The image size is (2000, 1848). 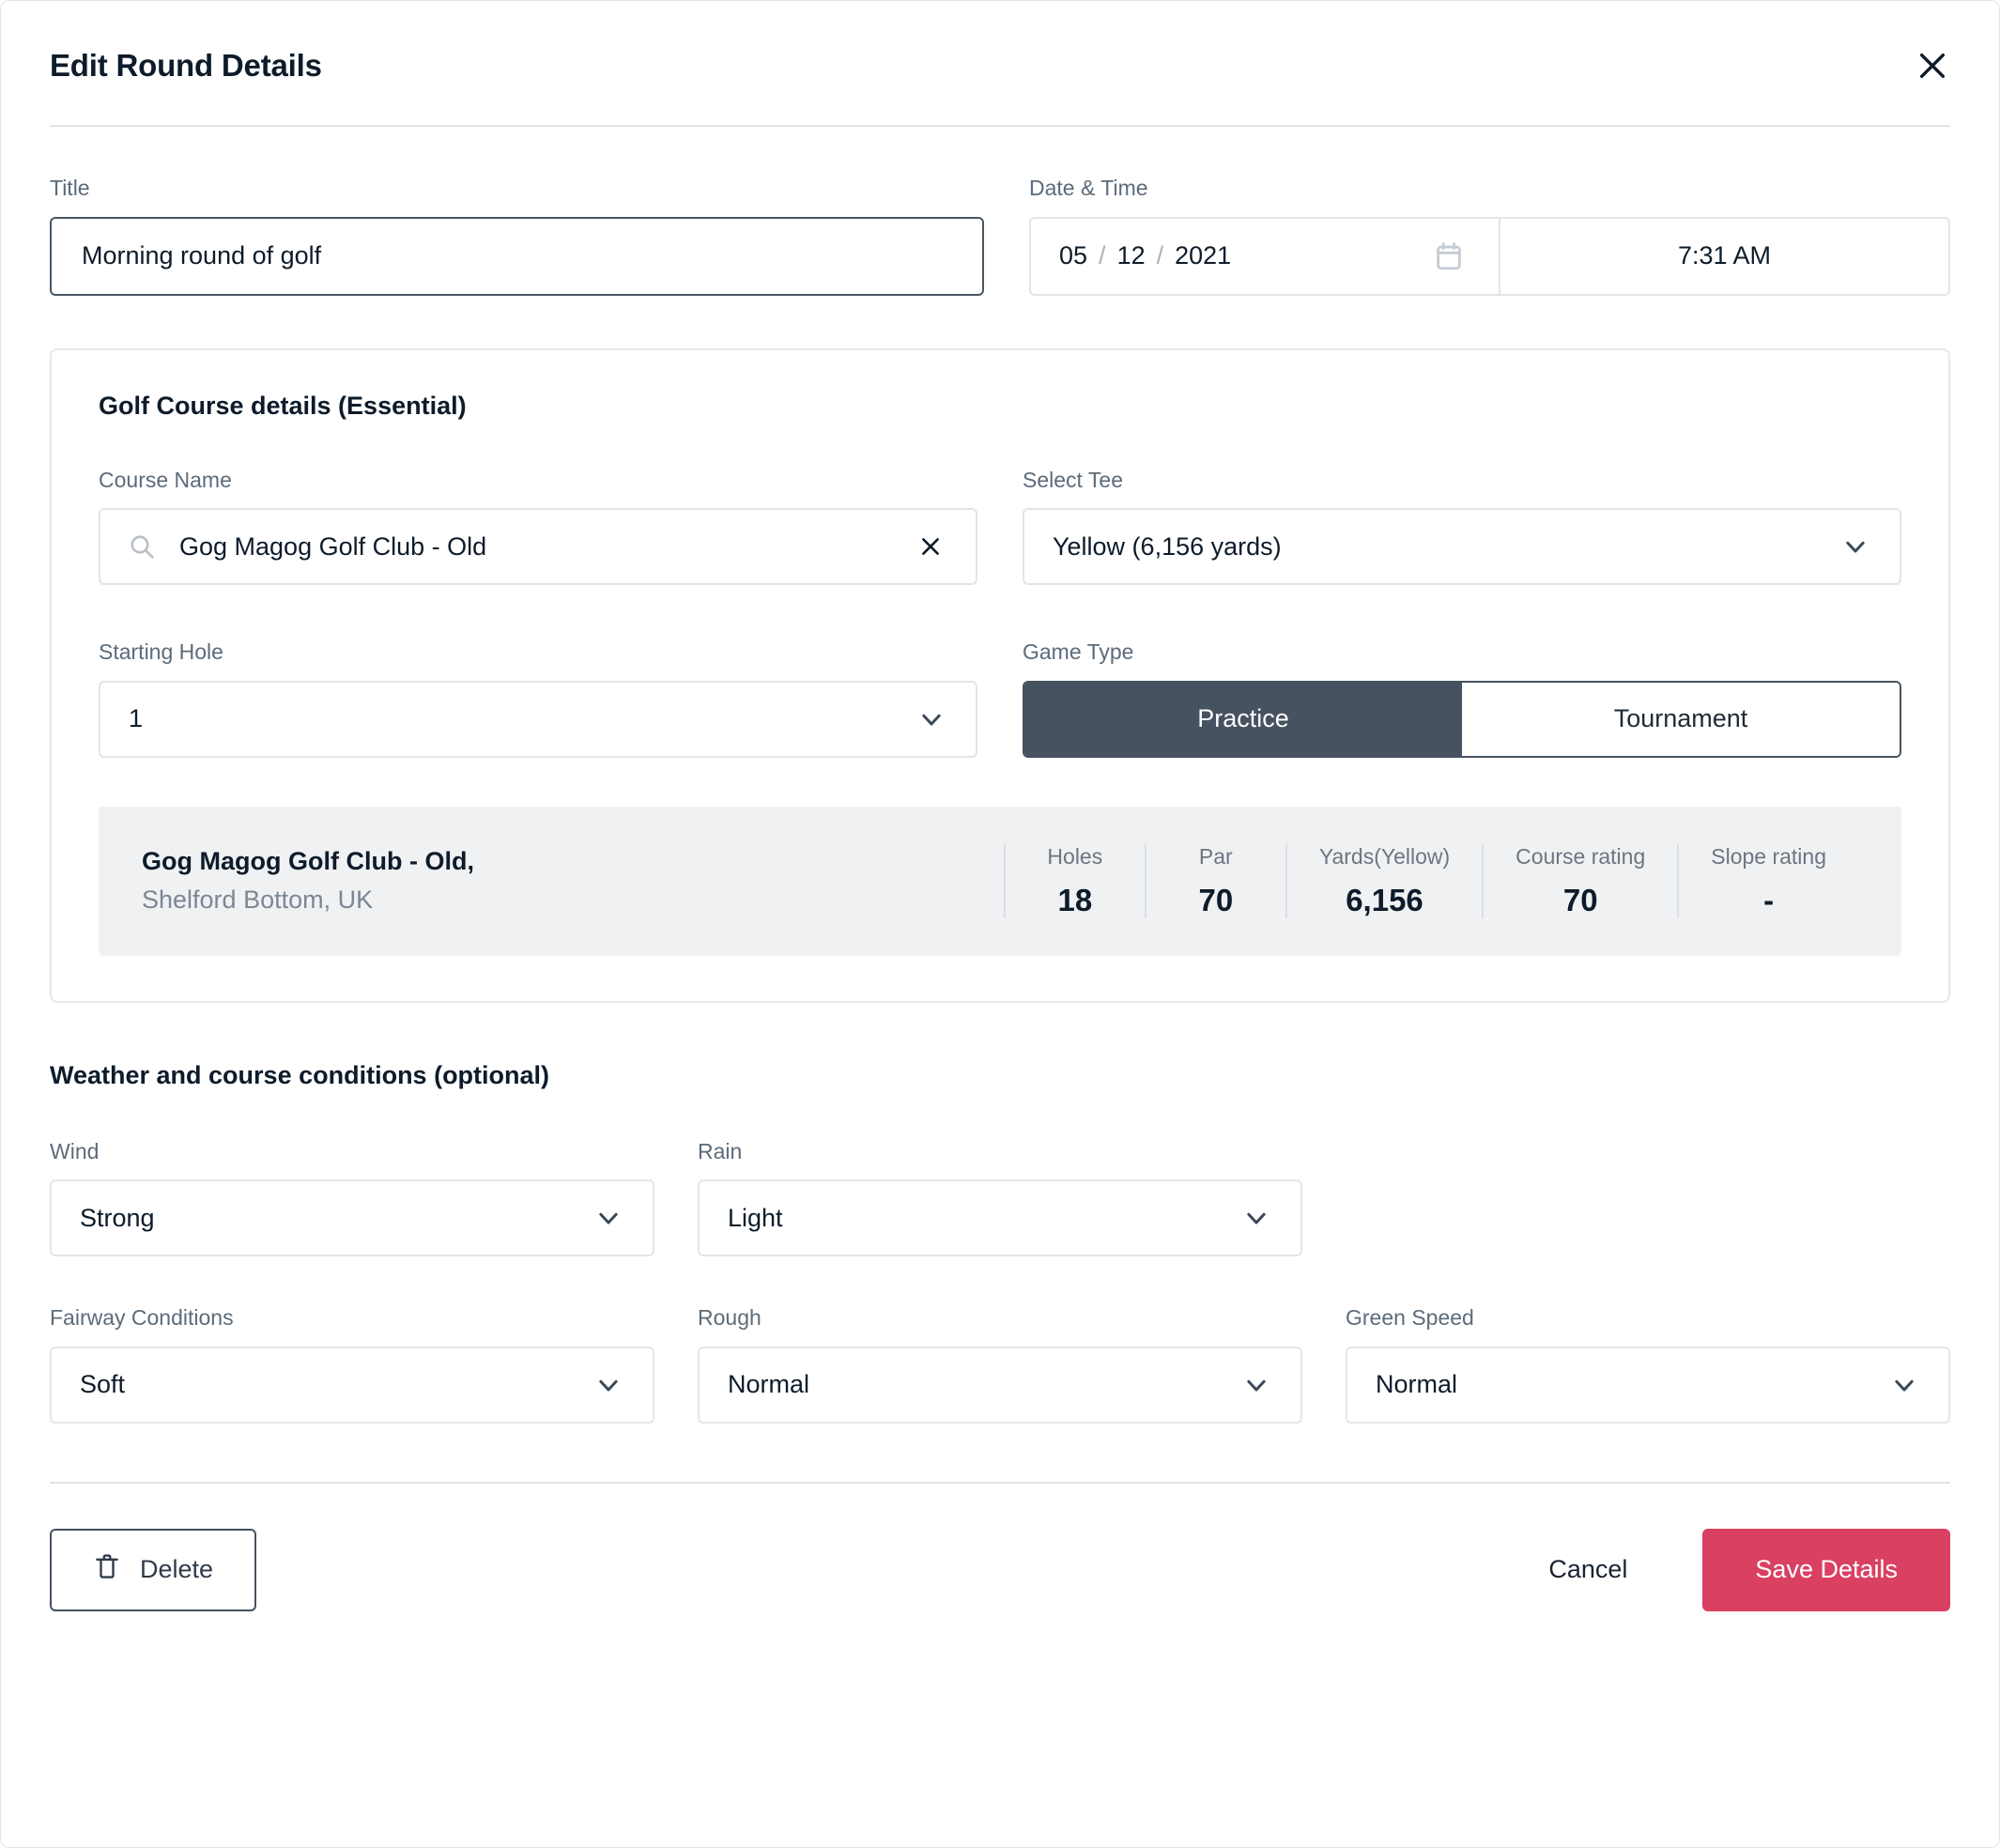 I want to click on calendar-icon, so click(x=1449, y=256).